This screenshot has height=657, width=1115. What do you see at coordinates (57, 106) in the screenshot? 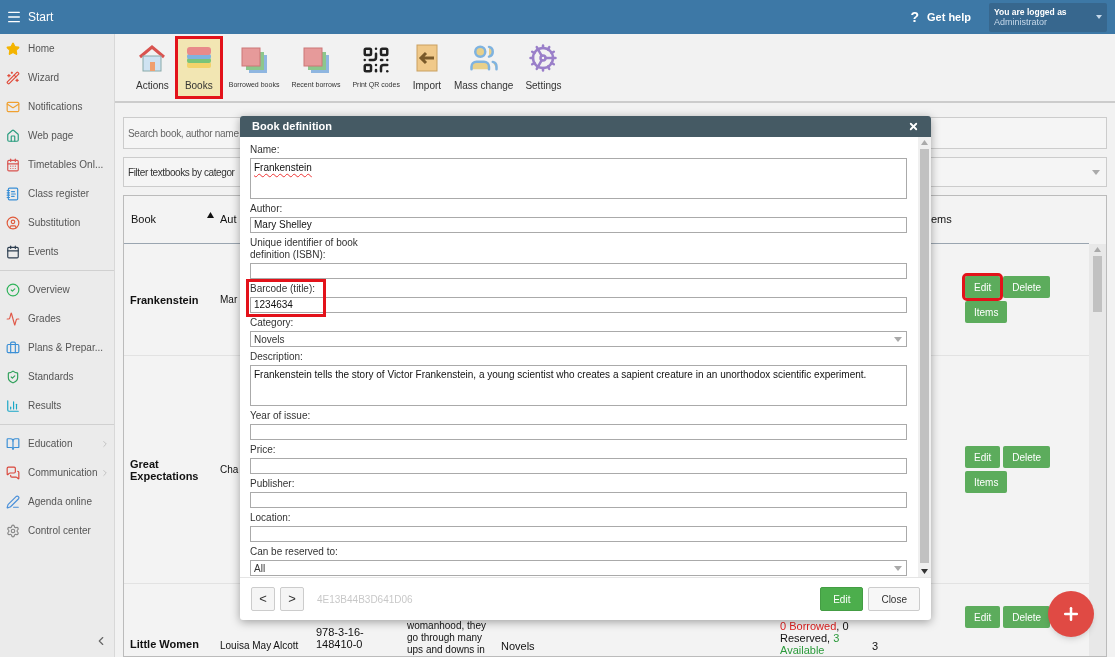
I see `sidebar-item: Notifications` at bounding box center [57, 106].